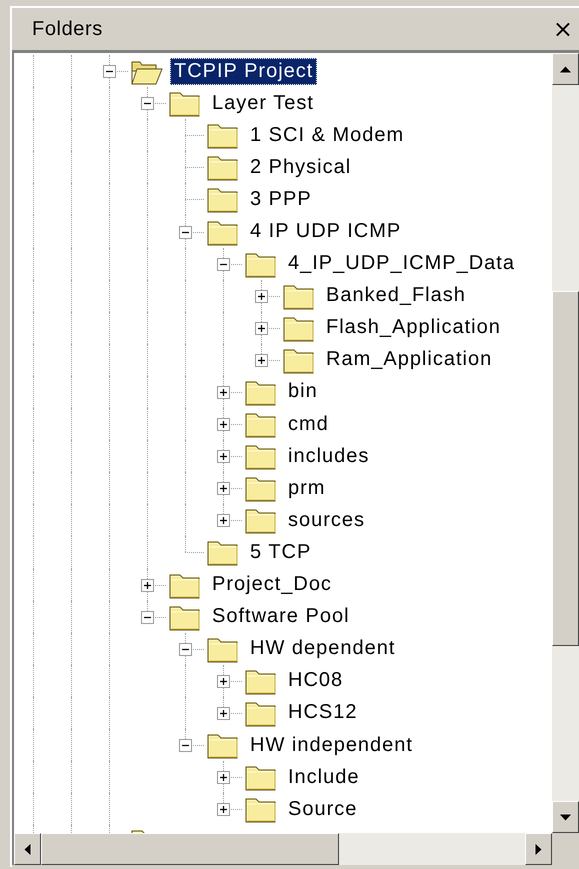  Describe the element at coordinates (316, 680) in the screenshot. I see `folder-label: HC08` at that location.